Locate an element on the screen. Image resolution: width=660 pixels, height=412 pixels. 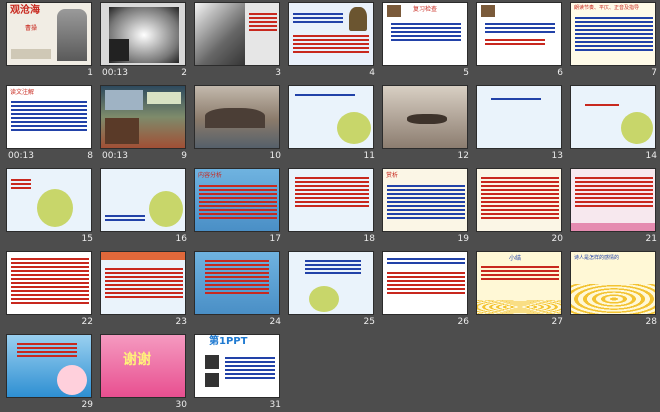
header-band is located at coordinates (143, 256).